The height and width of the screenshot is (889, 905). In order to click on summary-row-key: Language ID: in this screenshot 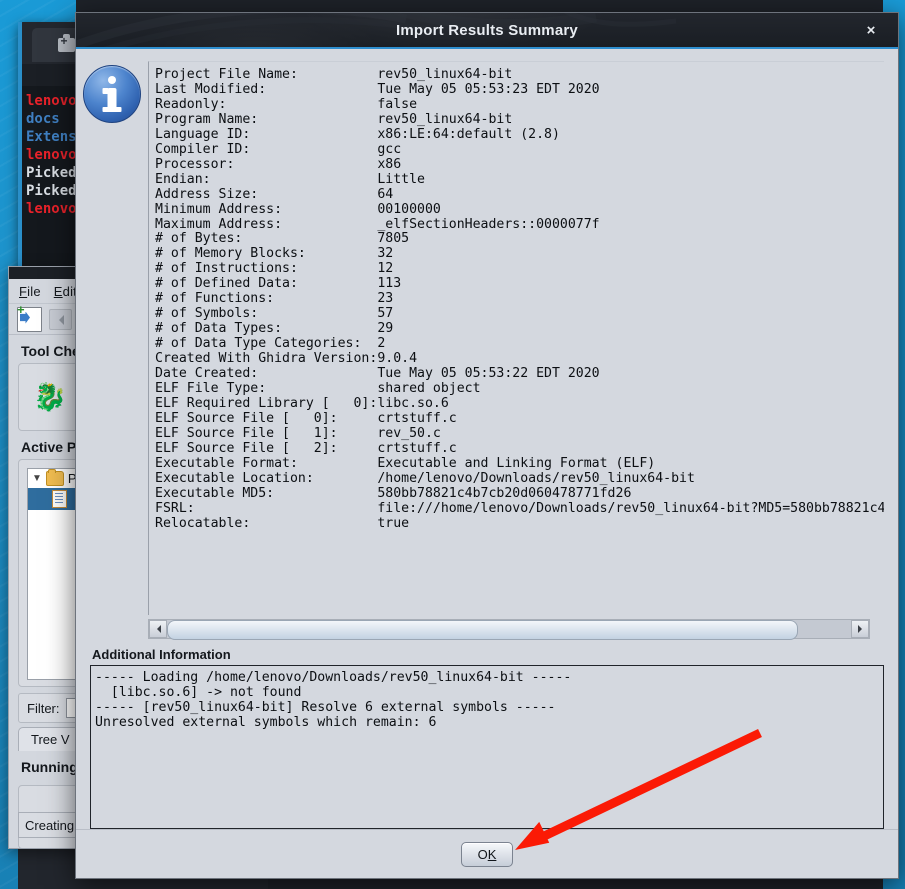, I will do `click(203, 134)`.